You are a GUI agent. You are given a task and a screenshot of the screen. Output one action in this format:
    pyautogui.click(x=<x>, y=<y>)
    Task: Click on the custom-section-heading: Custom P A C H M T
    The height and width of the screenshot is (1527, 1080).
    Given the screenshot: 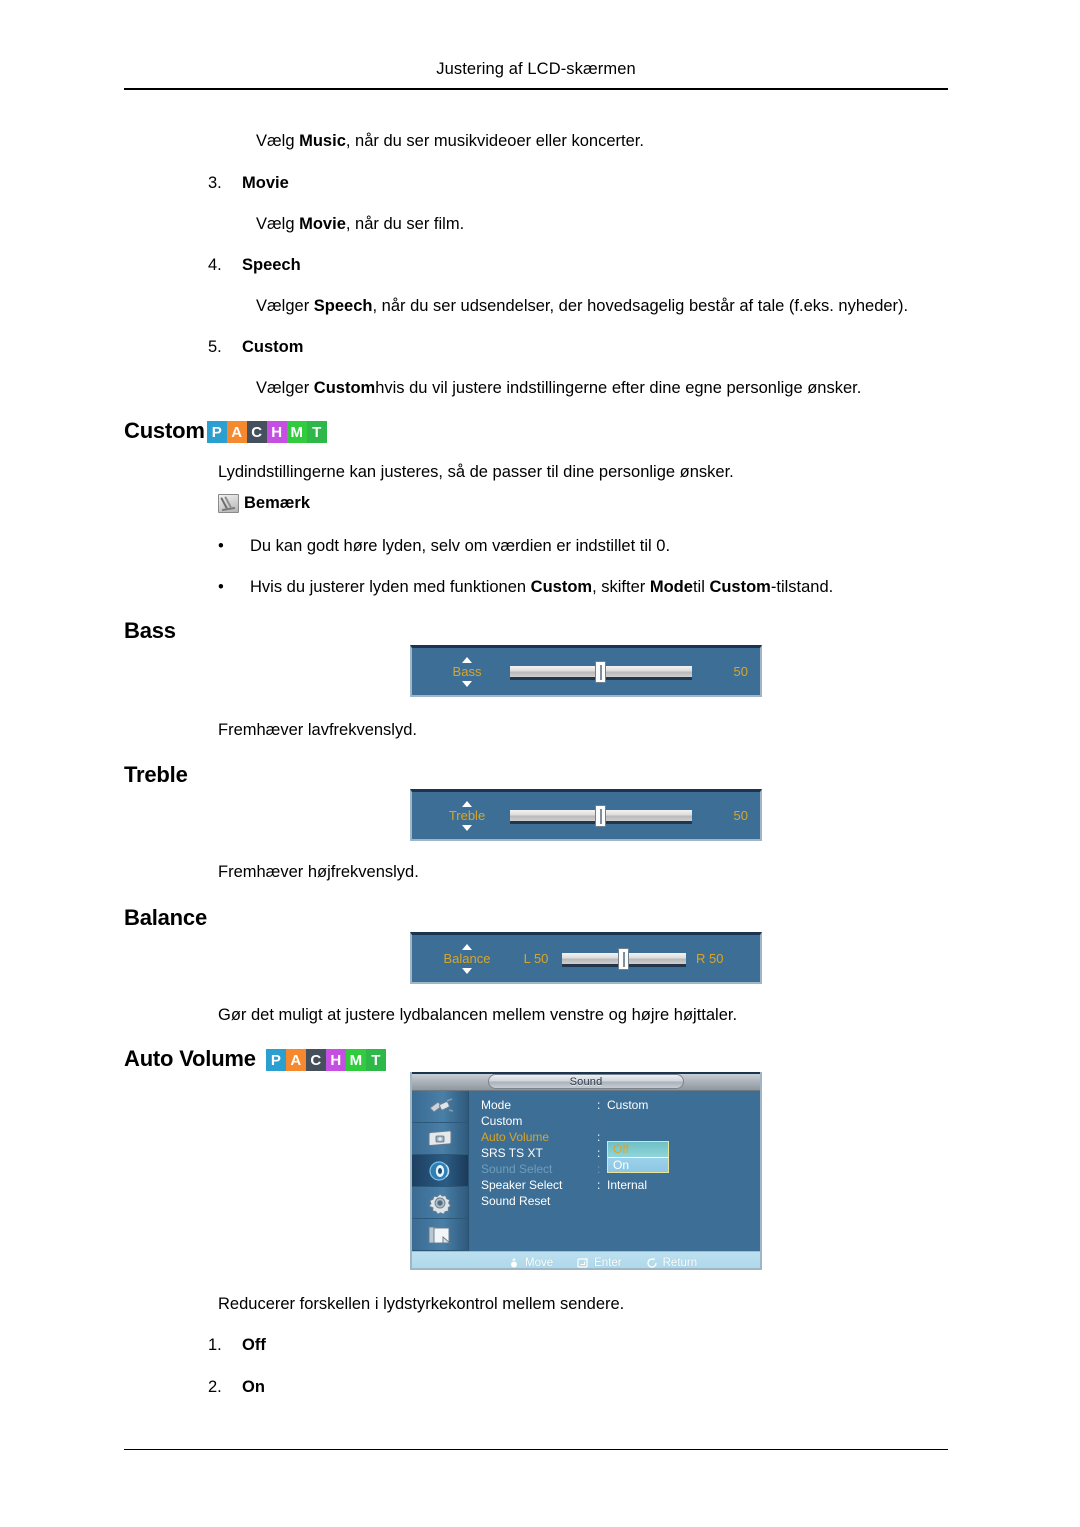 What is the action you would take?
    pyautogui.click(x=225, y=431)
    